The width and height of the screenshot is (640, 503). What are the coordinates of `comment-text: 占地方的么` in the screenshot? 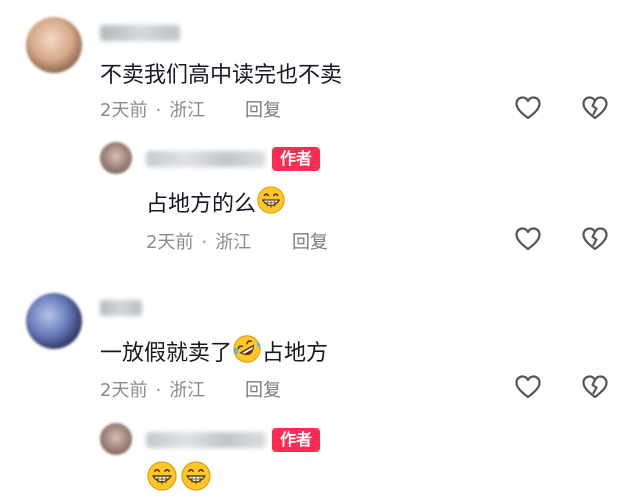 It's located at (216, 201).